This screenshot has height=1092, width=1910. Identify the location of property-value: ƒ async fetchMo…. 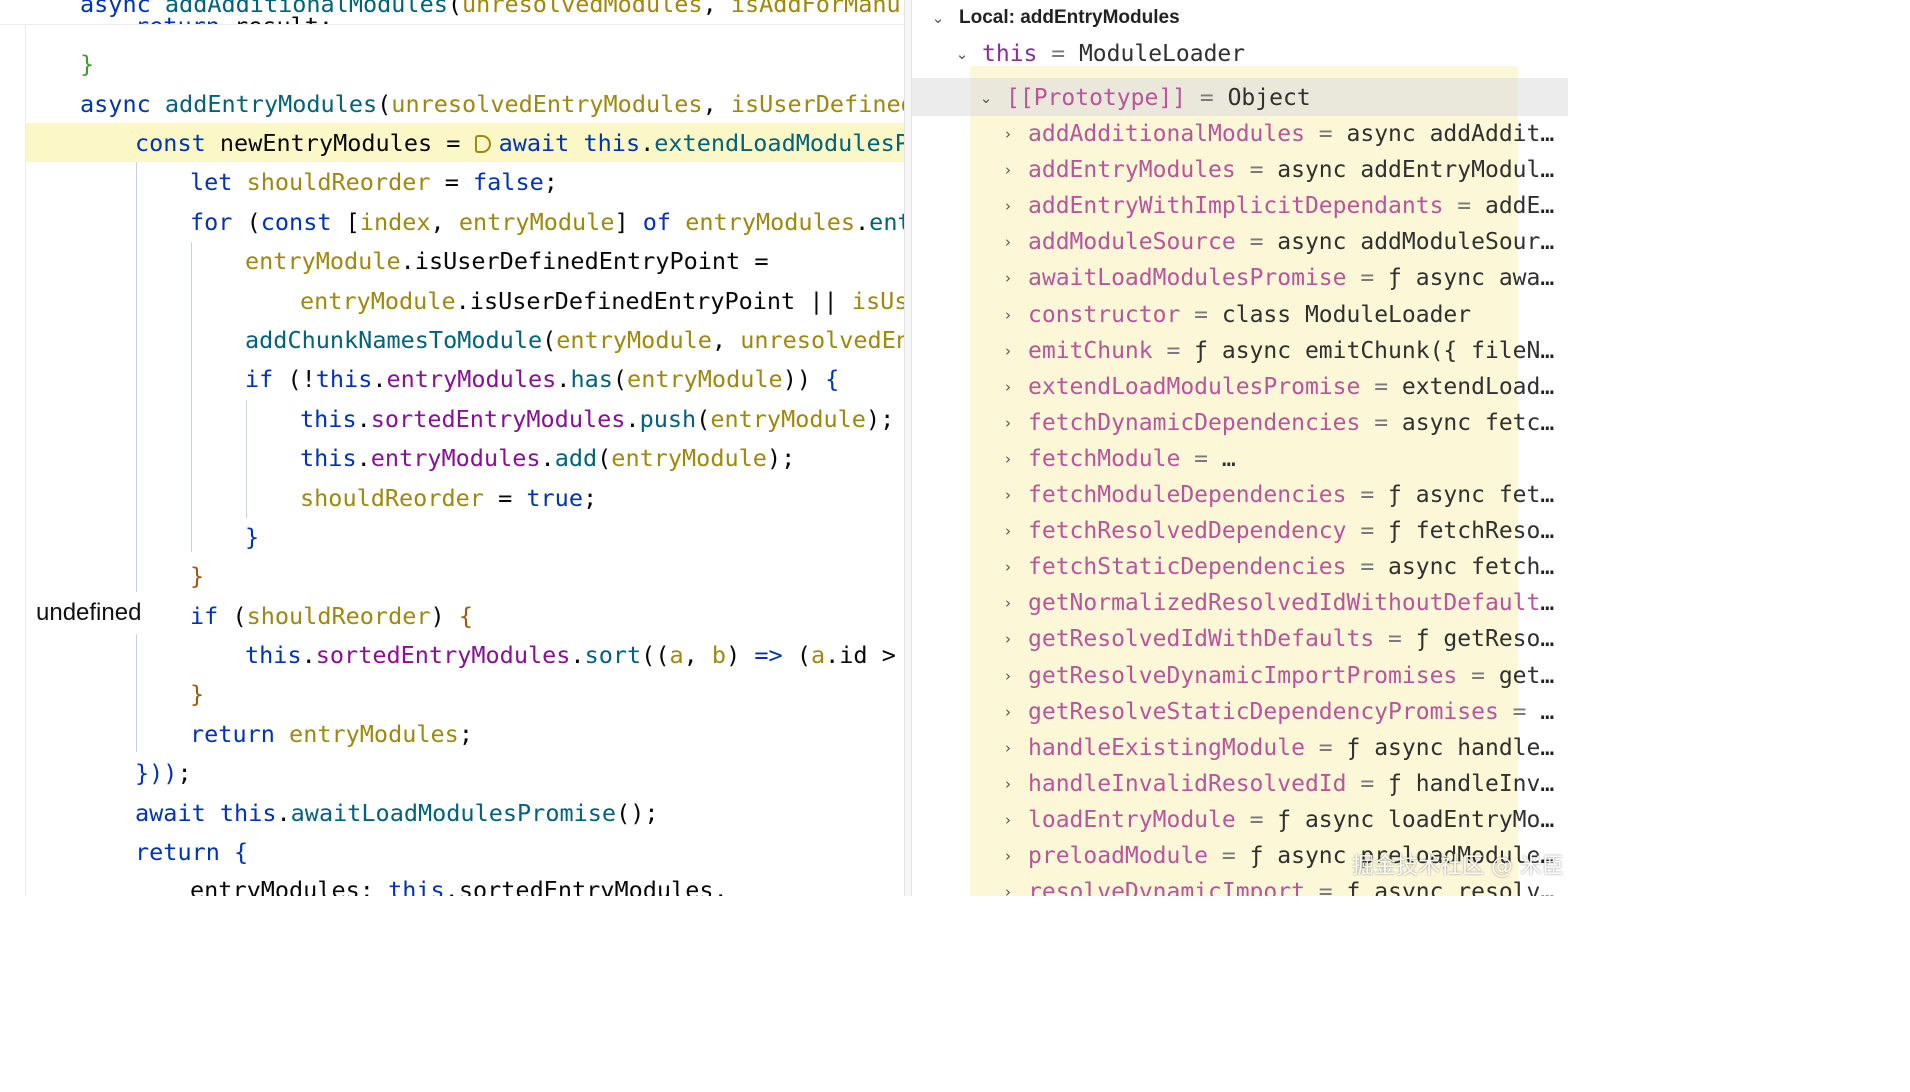
(1476, 495).